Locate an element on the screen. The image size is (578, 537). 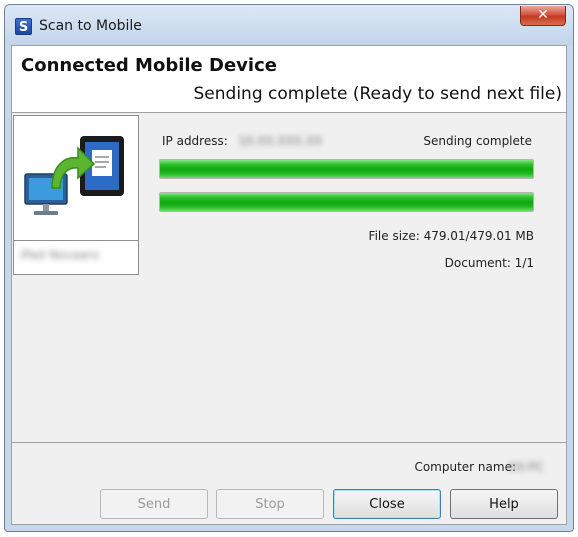
close-icon: ✕ is located at coordinates (543, 15).